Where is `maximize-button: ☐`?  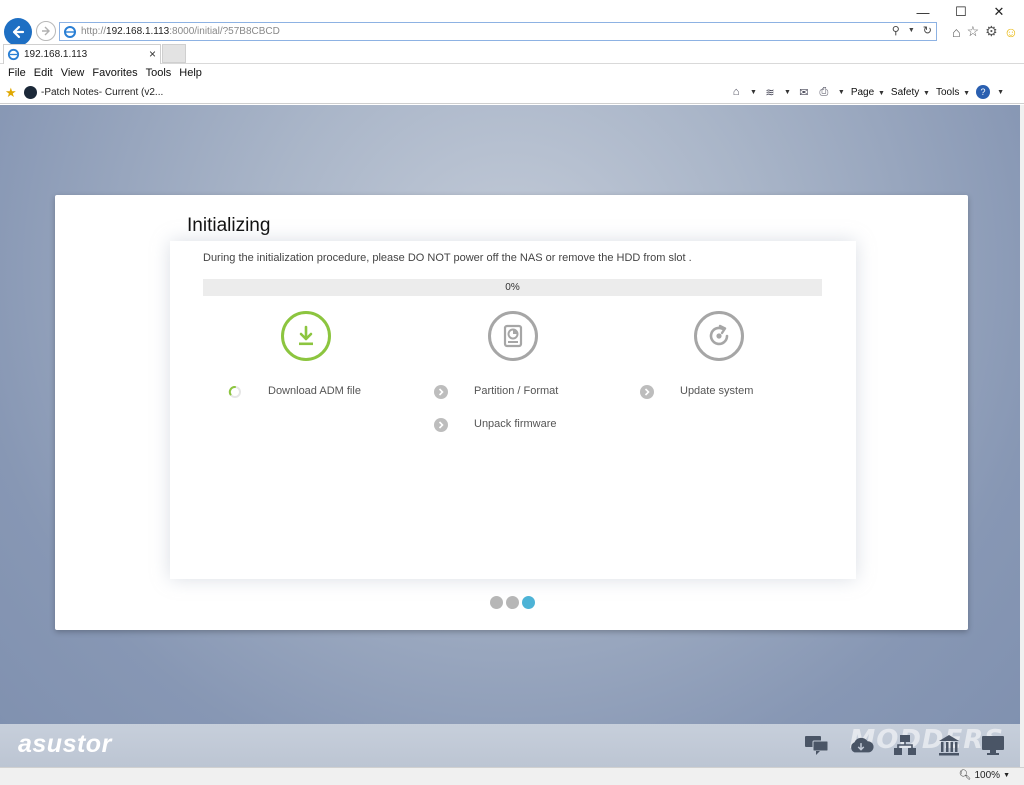
maximize-button: ☐ is located at coordinates (961, 12).